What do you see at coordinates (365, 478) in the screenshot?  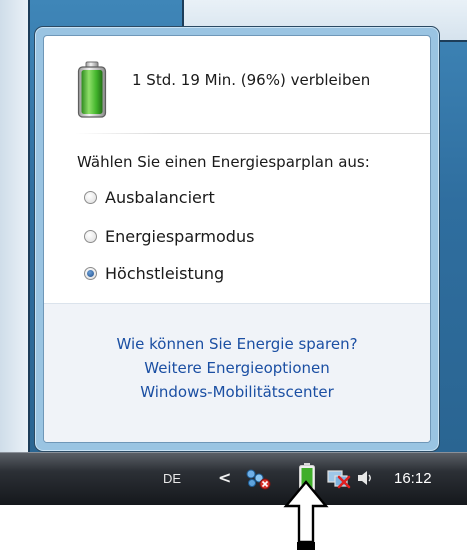 I see `volume-icon` at bounding box center [365, 478].